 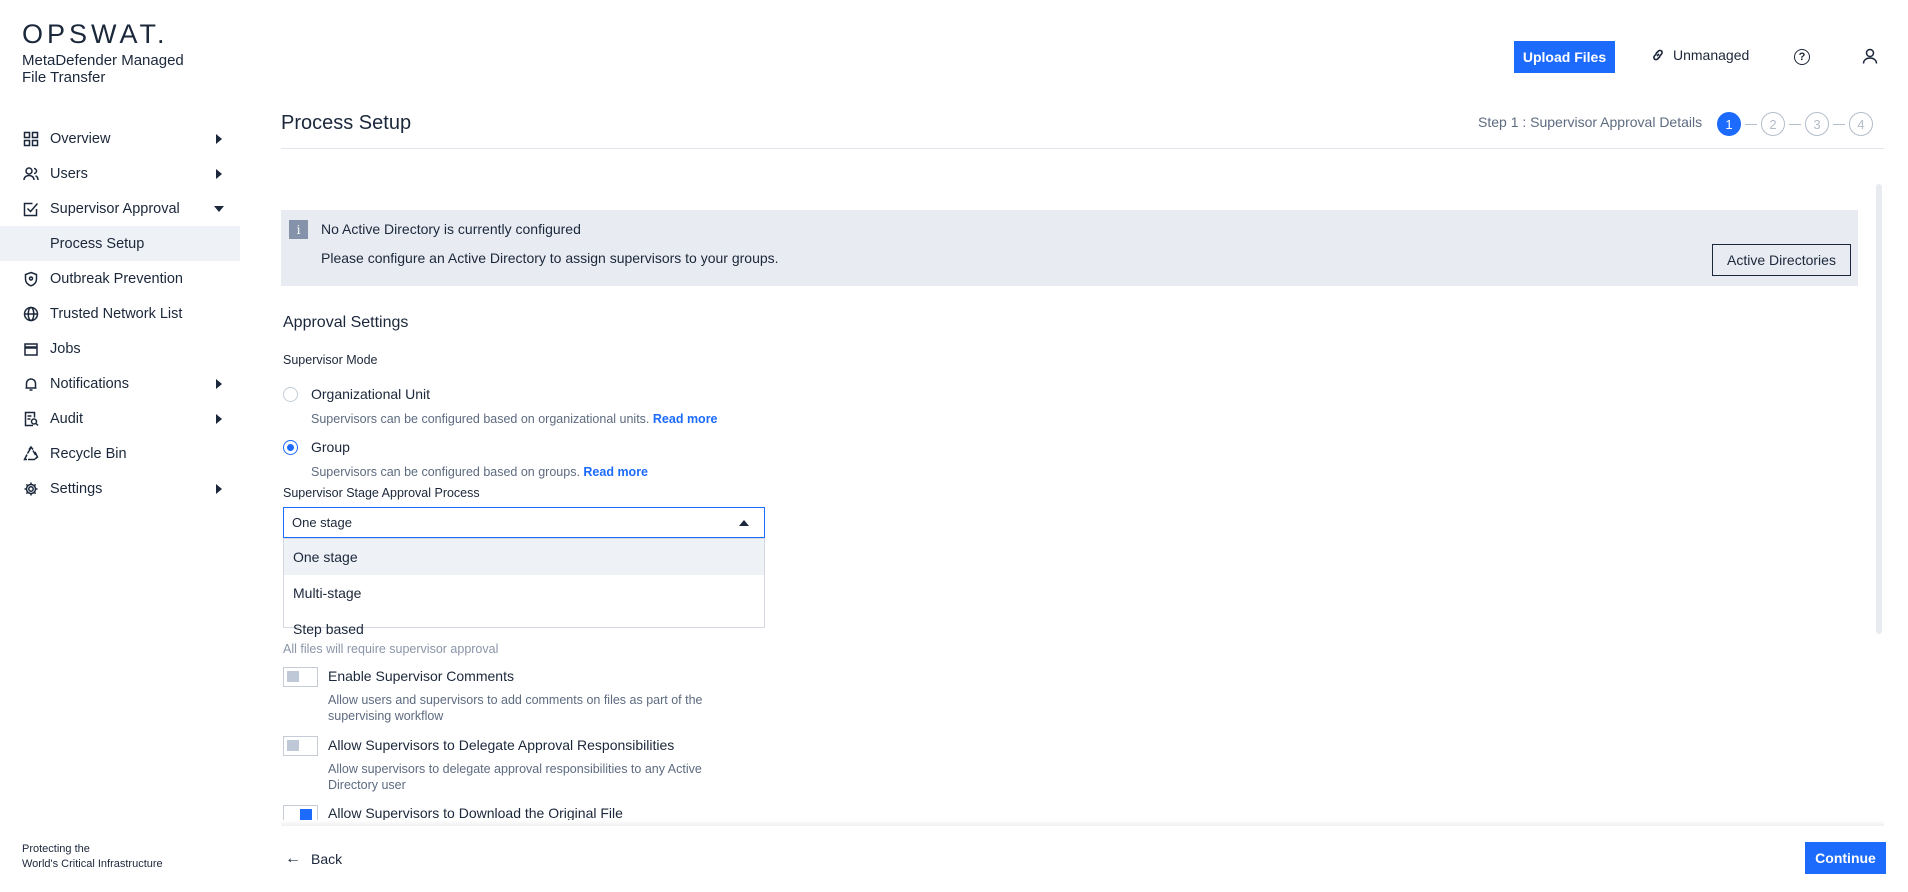 What do you see at coordinates (1845, 858) in the screenshot?
I see `continue-button: Continue` at bounding box center [1845, 858].